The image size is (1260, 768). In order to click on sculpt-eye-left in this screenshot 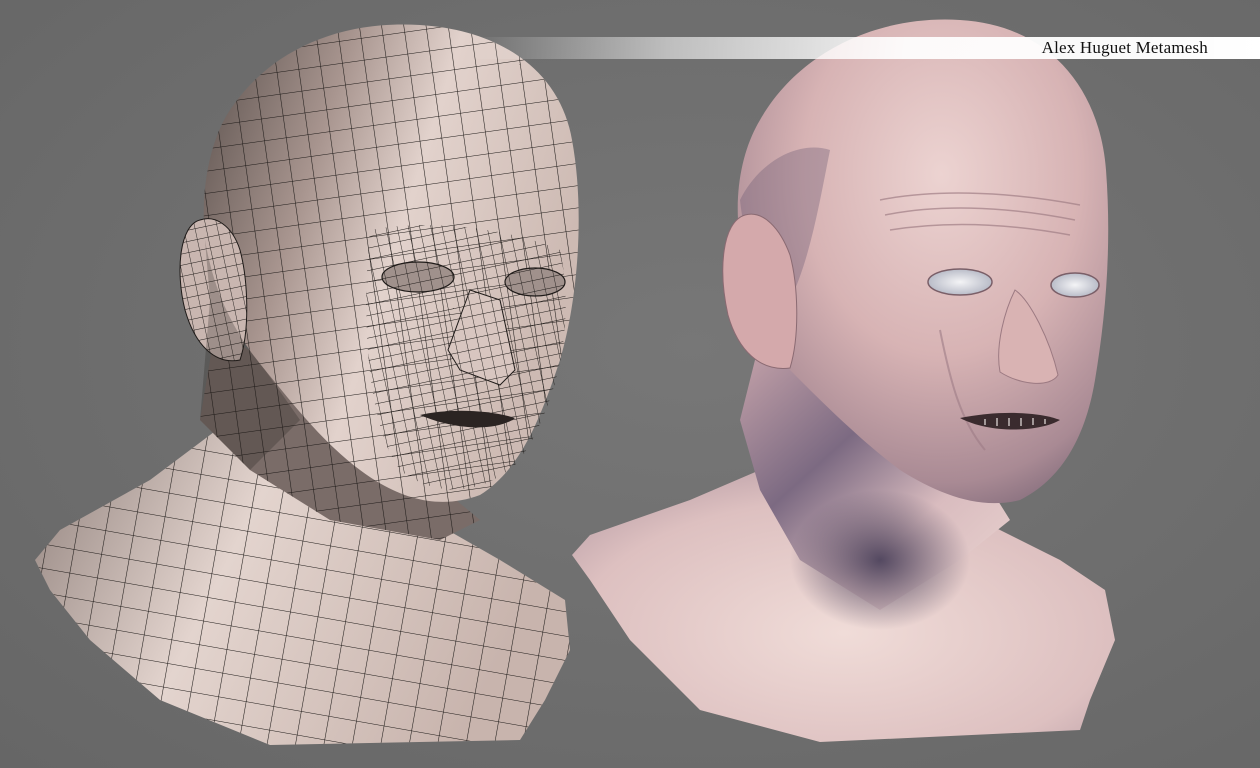, I will do `click(960, 282)`.